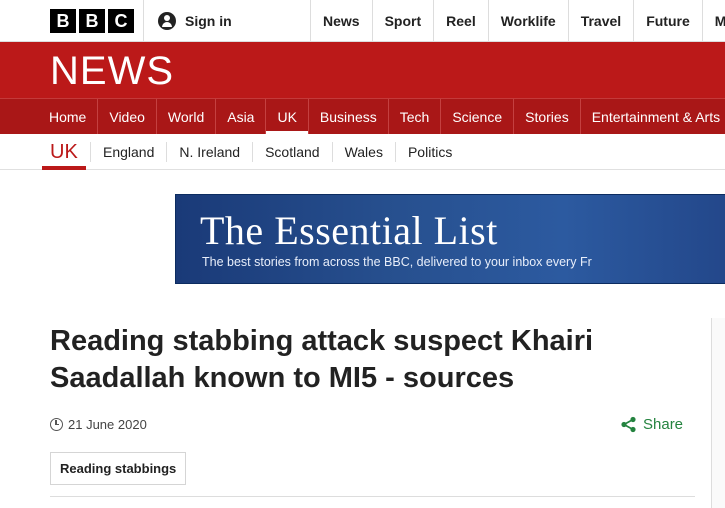  I want to click on sub-nav-england: England, so click(128, 152).